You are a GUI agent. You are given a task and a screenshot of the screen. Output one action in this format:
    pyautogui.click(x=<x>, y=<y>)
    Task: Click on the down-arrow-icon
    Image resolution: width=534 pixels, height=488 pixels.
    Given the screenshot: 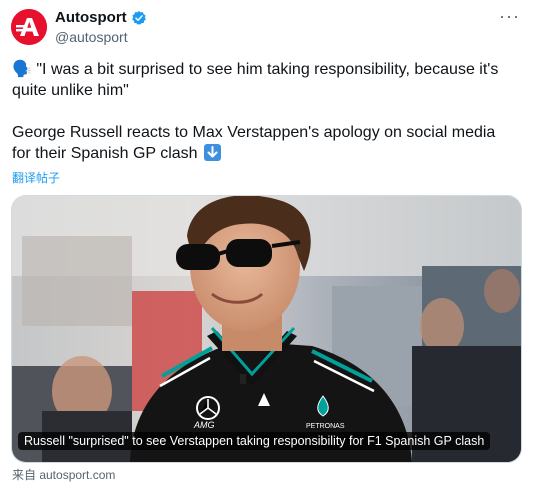 What is the action you would take?
    pyautogui.click(x=213, y=152)
    